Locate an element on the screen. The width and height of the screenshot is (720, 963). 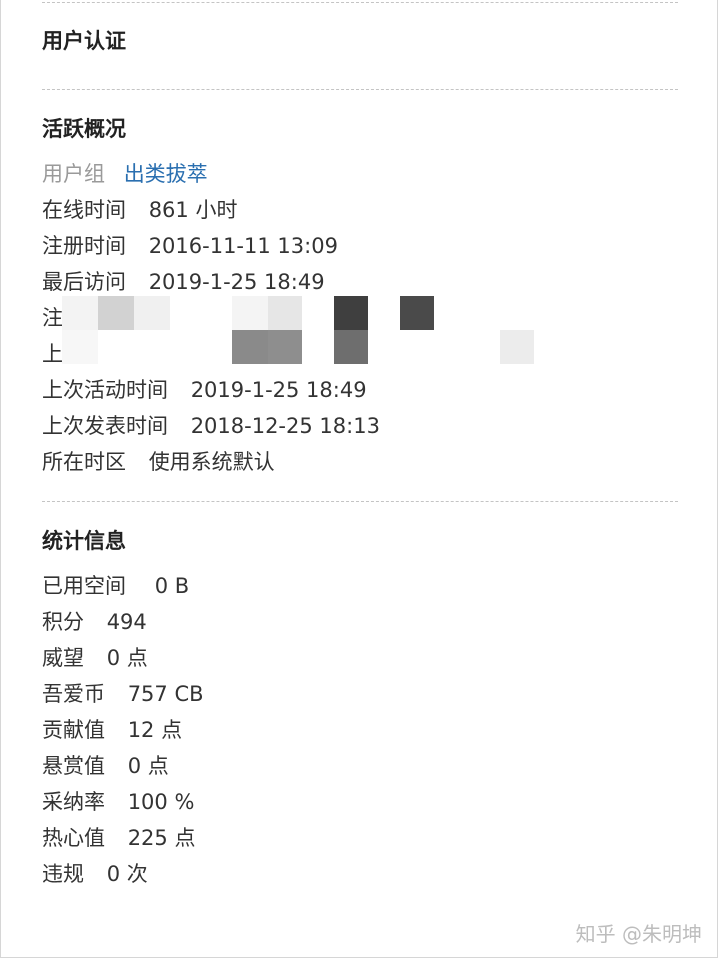
stat-row-enthusiasm: 热心值 225 点 is located at coordinates (118, 838).